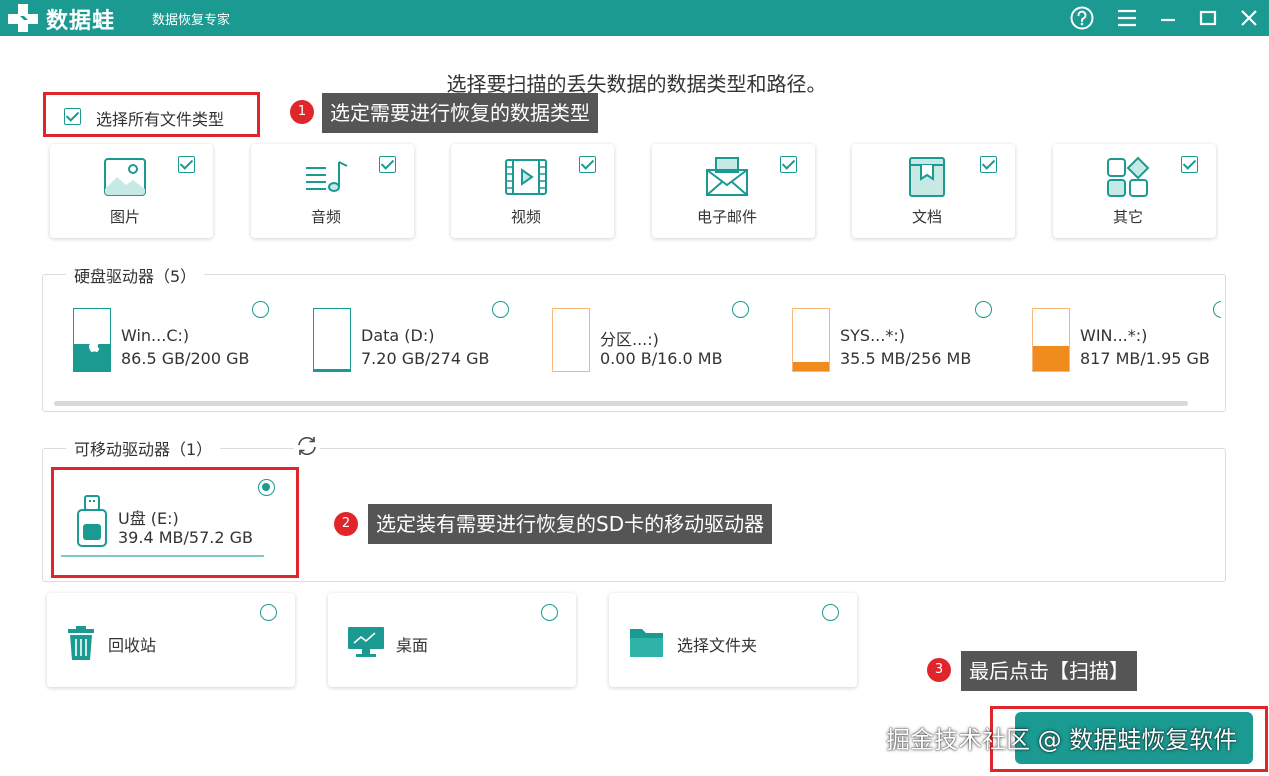 The width and height of the screenshot is (1269, 776). I want to click on file-type-card-image: 图片, so click(131, 191).